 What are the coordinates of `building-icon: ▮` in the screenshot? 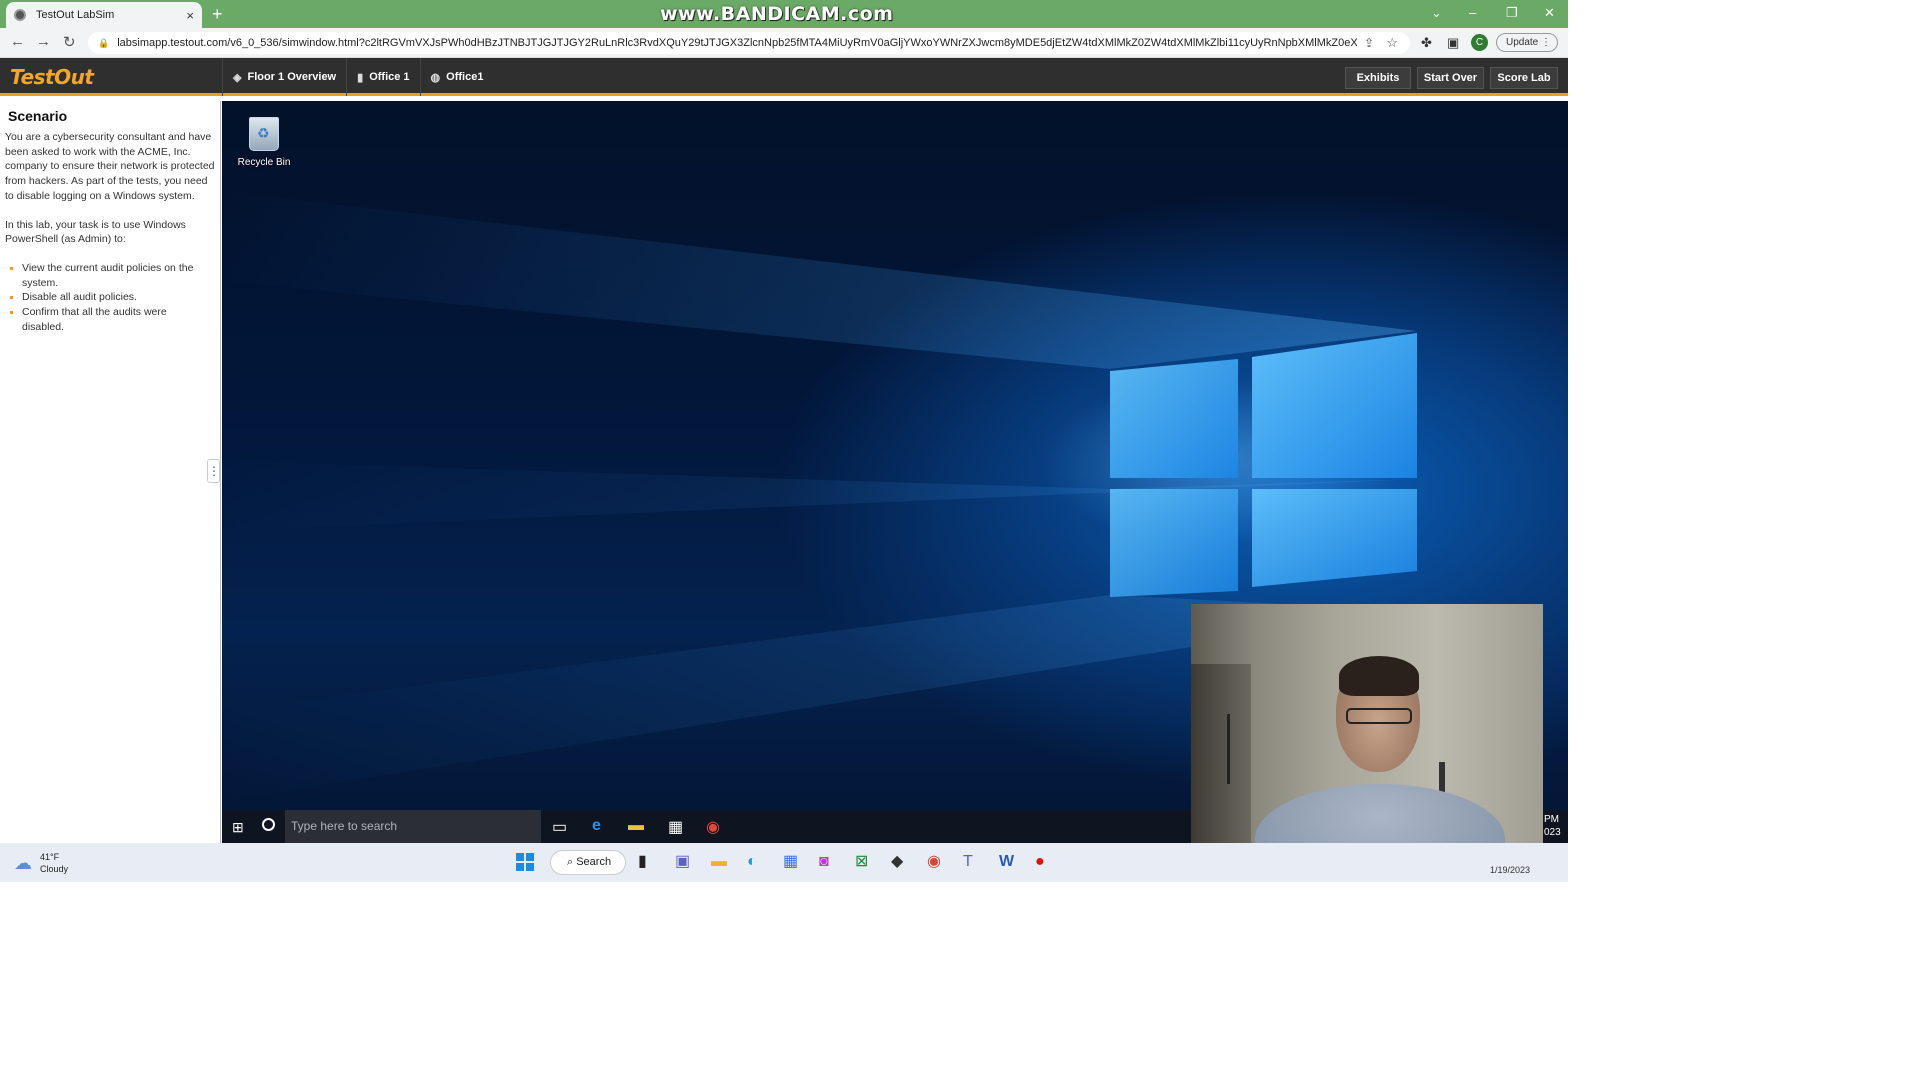 It's located at (360, 77).